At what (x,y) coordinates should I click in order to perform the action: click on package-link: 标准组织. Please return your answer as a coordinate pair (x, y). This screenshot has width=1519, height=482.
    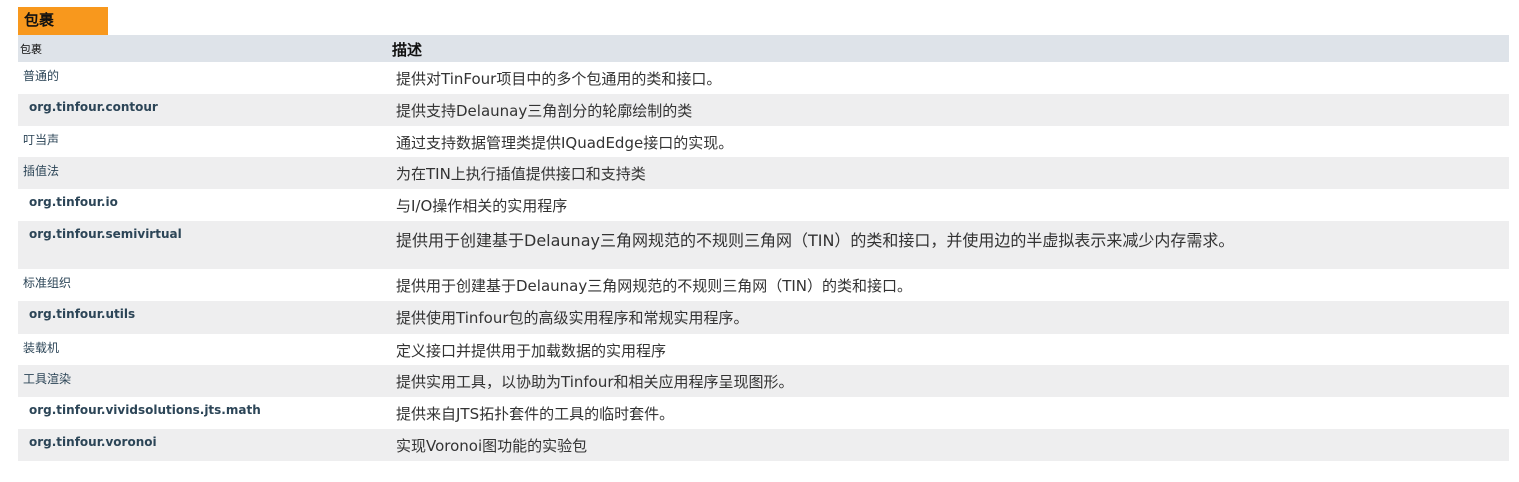
    Looking at the image, I should click on (47, 283).